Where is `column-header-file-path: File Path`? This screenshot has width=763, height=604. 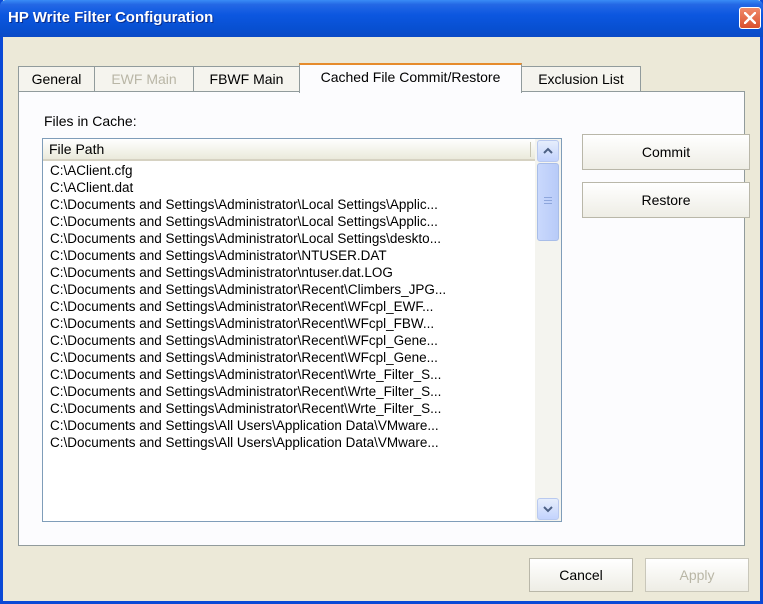
column-header-file-path: File Path is located at coordinates (289, 150).